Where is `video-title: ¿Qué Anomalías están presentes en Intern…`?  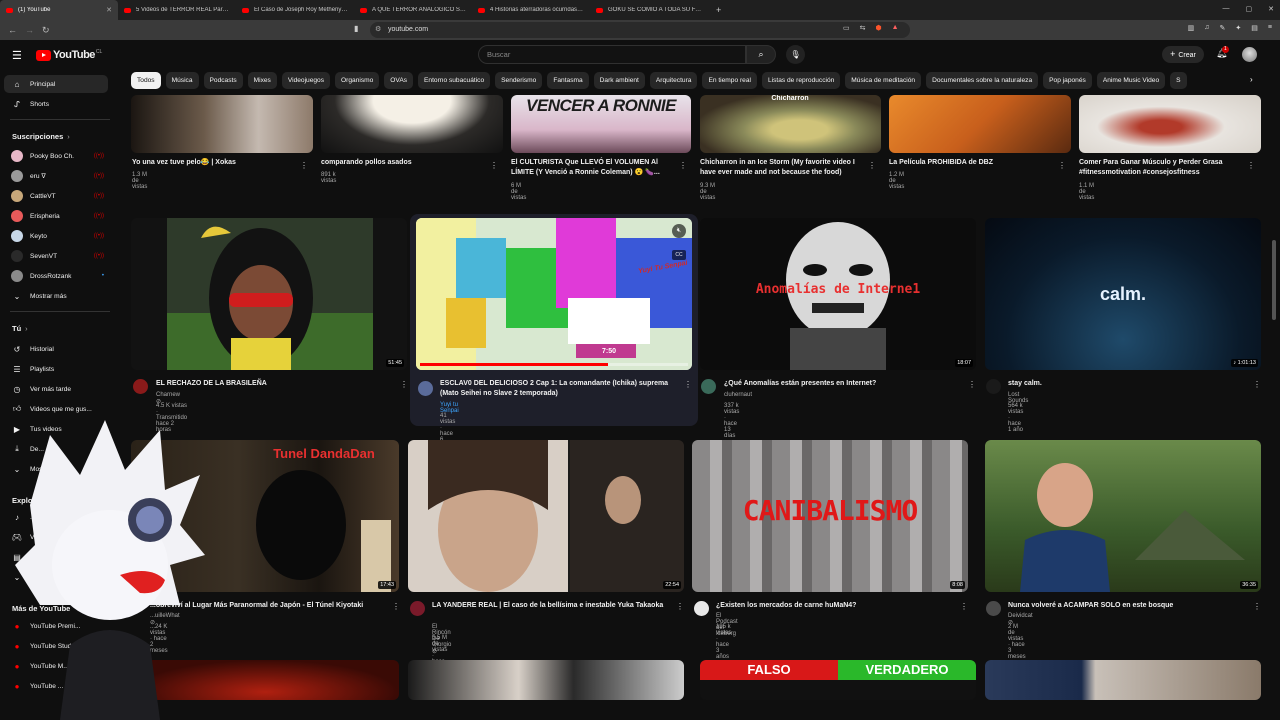 video-title: ¿Qué Anomalías están presentes en Intern… is located at coordinates (844, 384).